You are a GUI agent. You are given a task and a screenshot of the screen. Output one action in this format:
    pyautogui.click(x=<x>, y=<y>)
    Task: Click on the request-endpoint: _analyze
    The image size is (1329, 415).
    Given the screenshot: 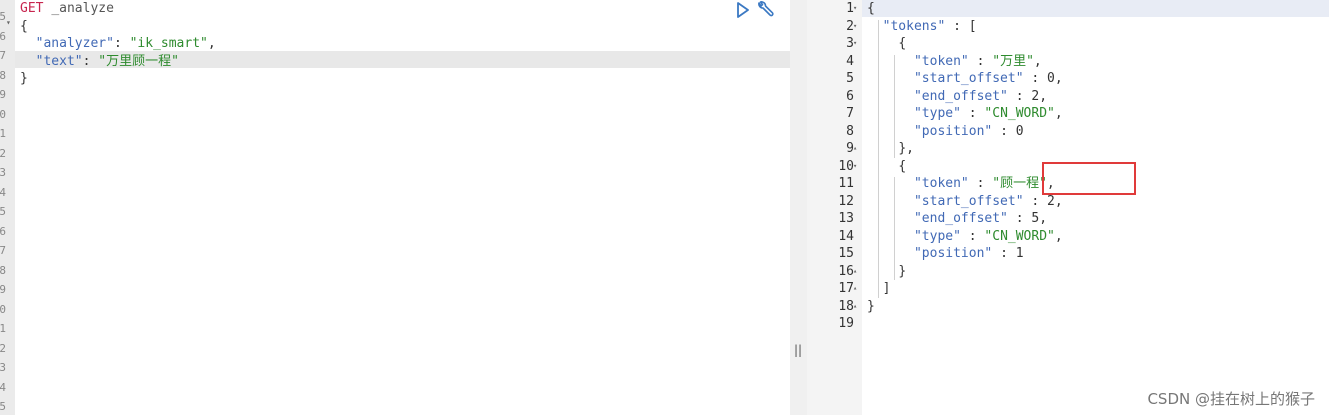 What is the action you would take?
    pyautogui.click(x=82, y=8)
    